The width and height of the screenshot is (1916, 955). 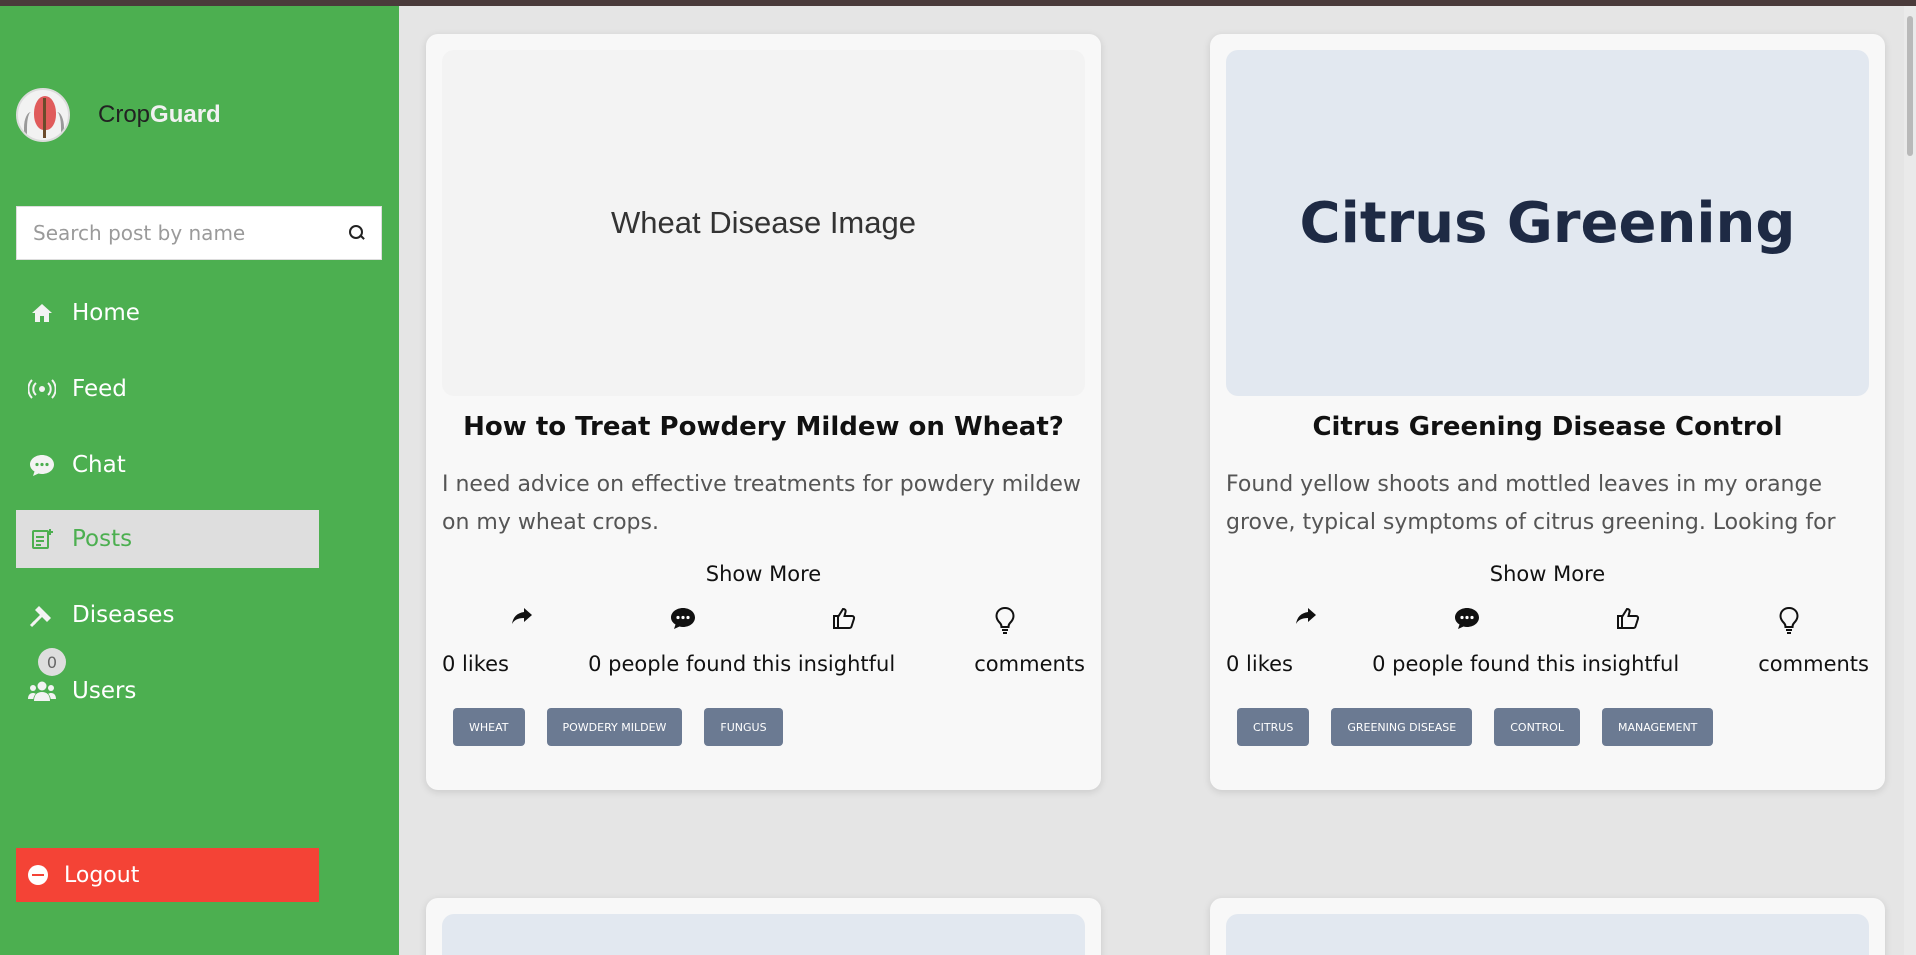 I want to click on broadcast-icon, so click(x=42, y=389).